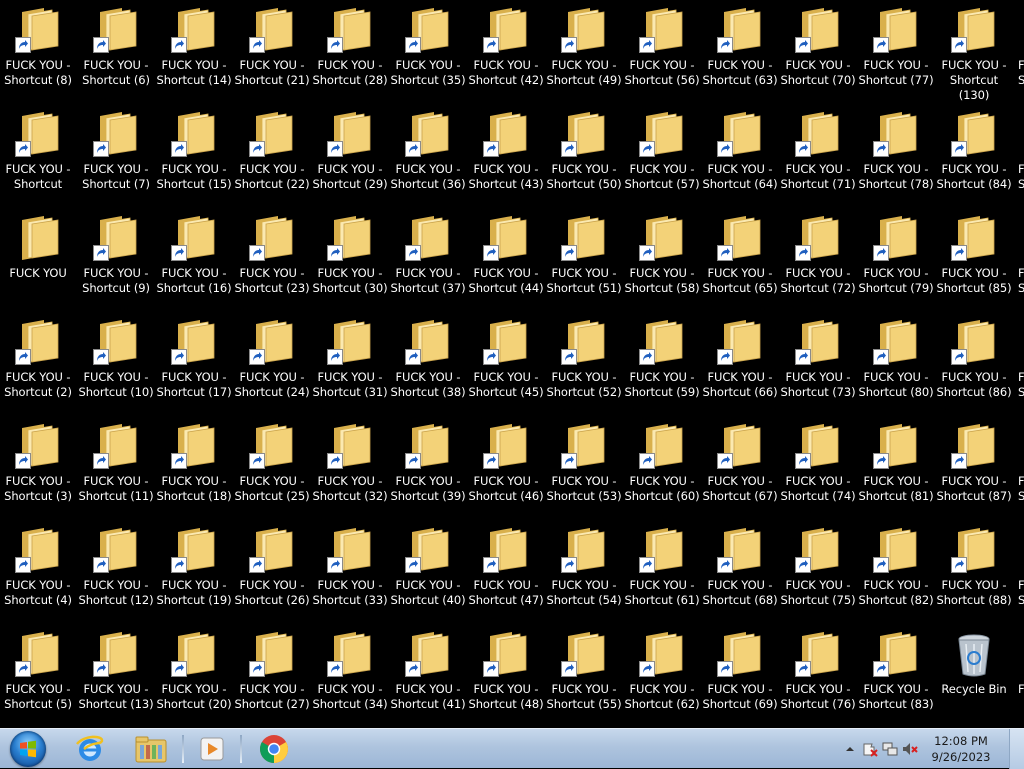 The width and height of the screenshot is (1024, 769). What do you see at coordinates (818, 364) in the screenshot?
I see `desktop-shortcut: FUCK YOU - Shortcut (73)` at bounding box center [818, 364].